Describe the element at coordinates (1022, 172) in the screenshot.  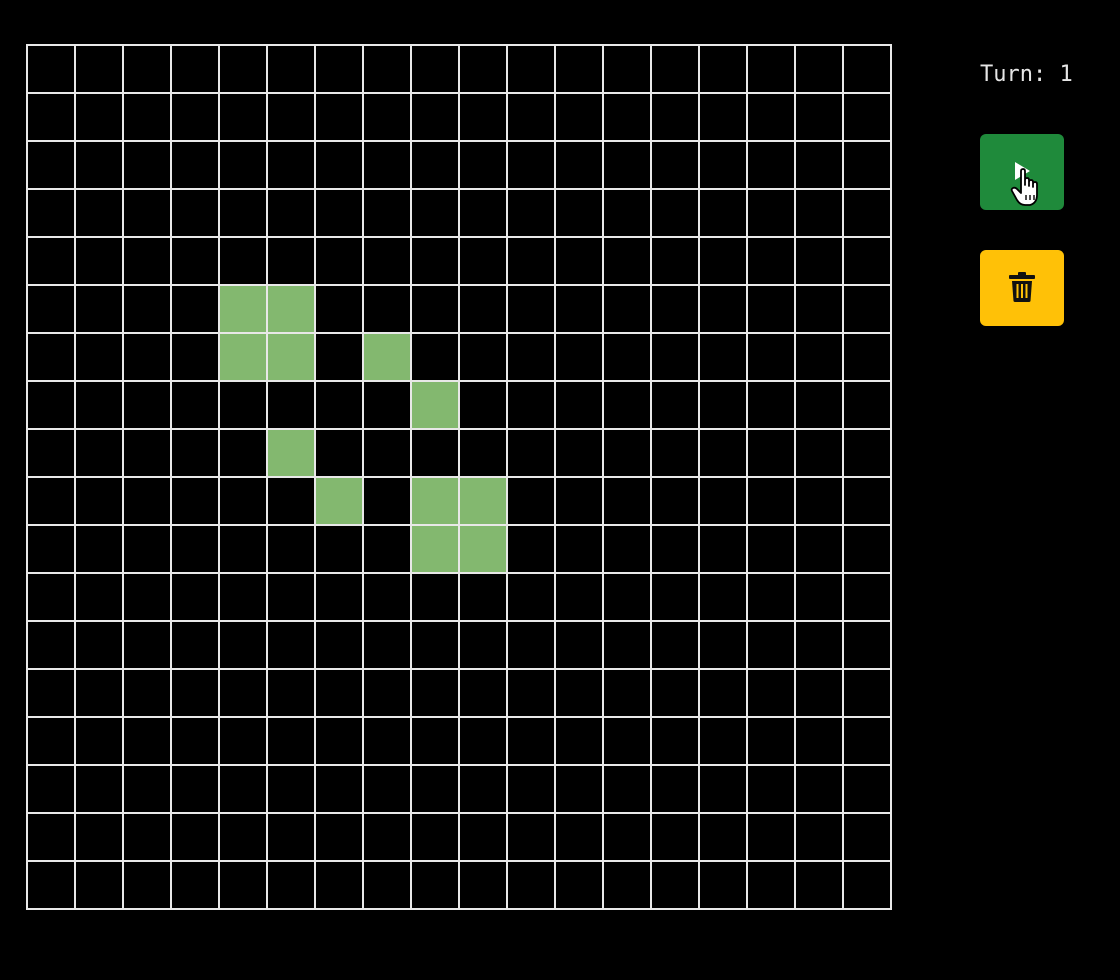
I see `play-button` at that location.